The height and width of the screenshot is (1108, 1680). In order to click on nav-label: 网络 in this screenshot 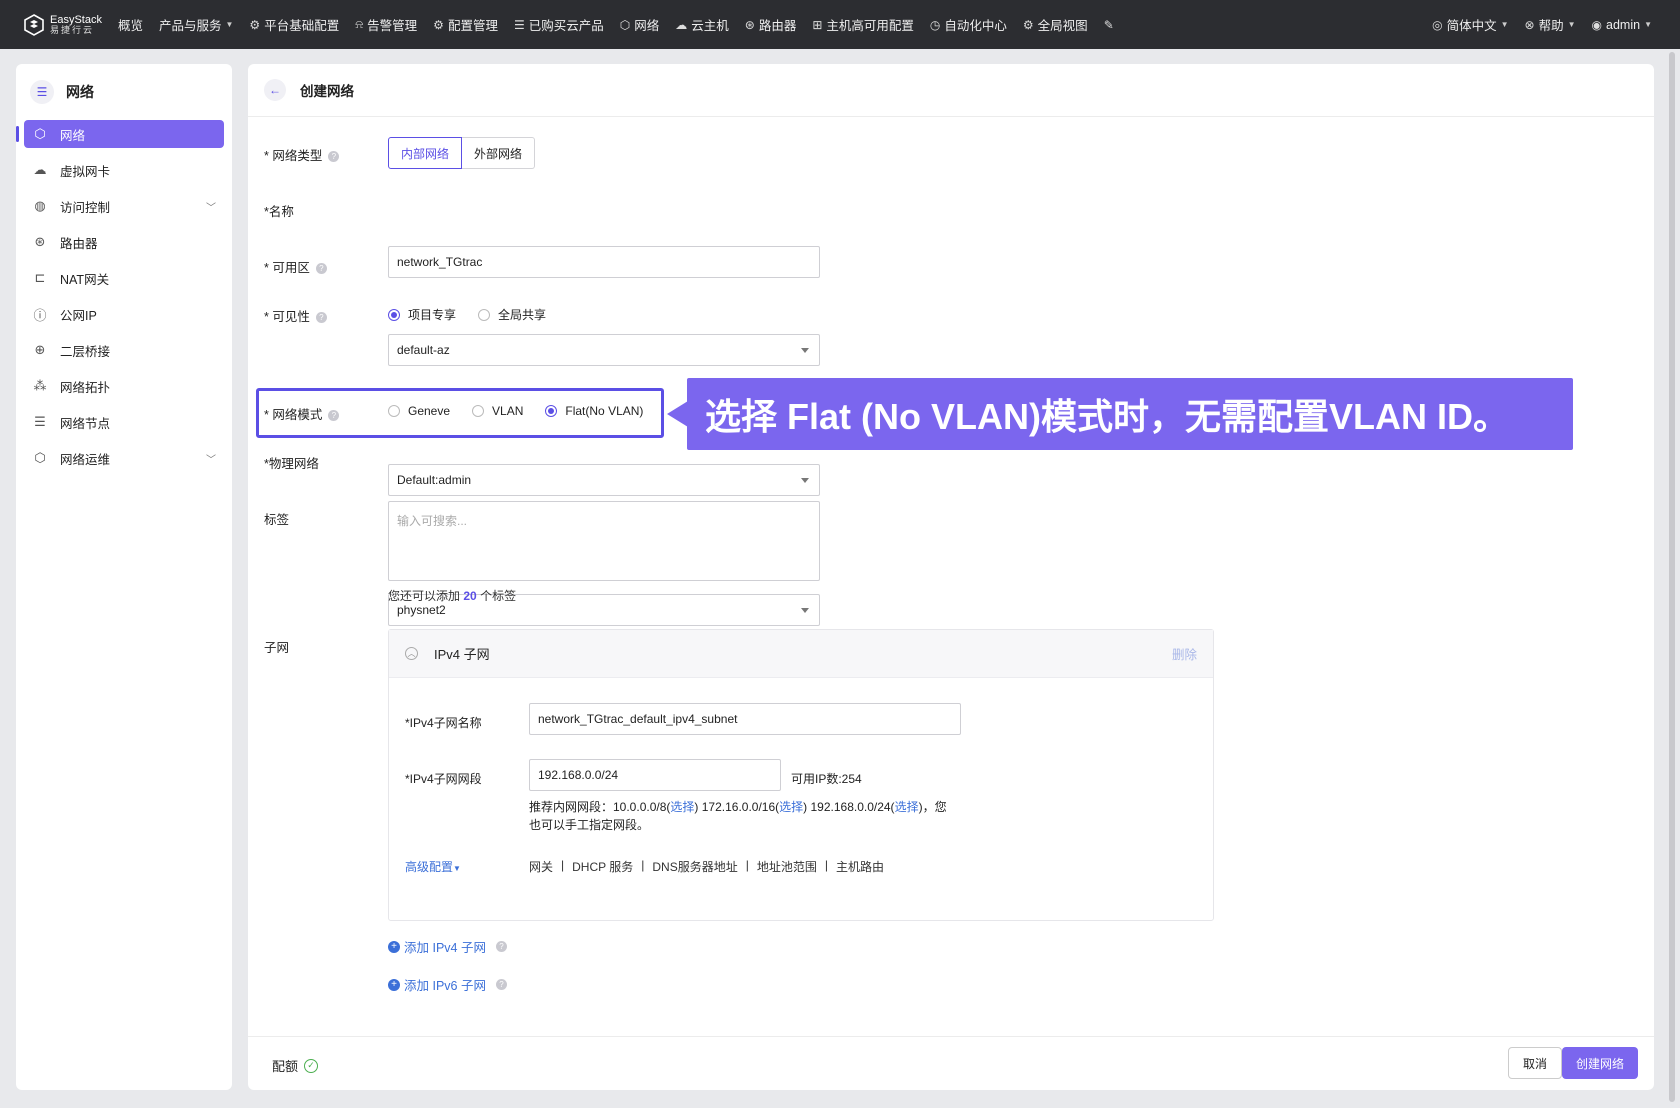, I will do `click(647, 26)`.